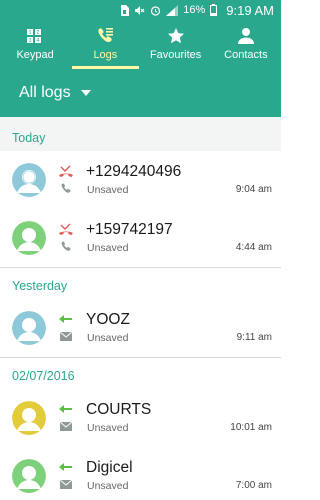 The image size is (320, 500). What do you see at coordinates (254, 337) in the screenshot?
I see `timestamp: 9:11 am` at bounding box center [254, 337].